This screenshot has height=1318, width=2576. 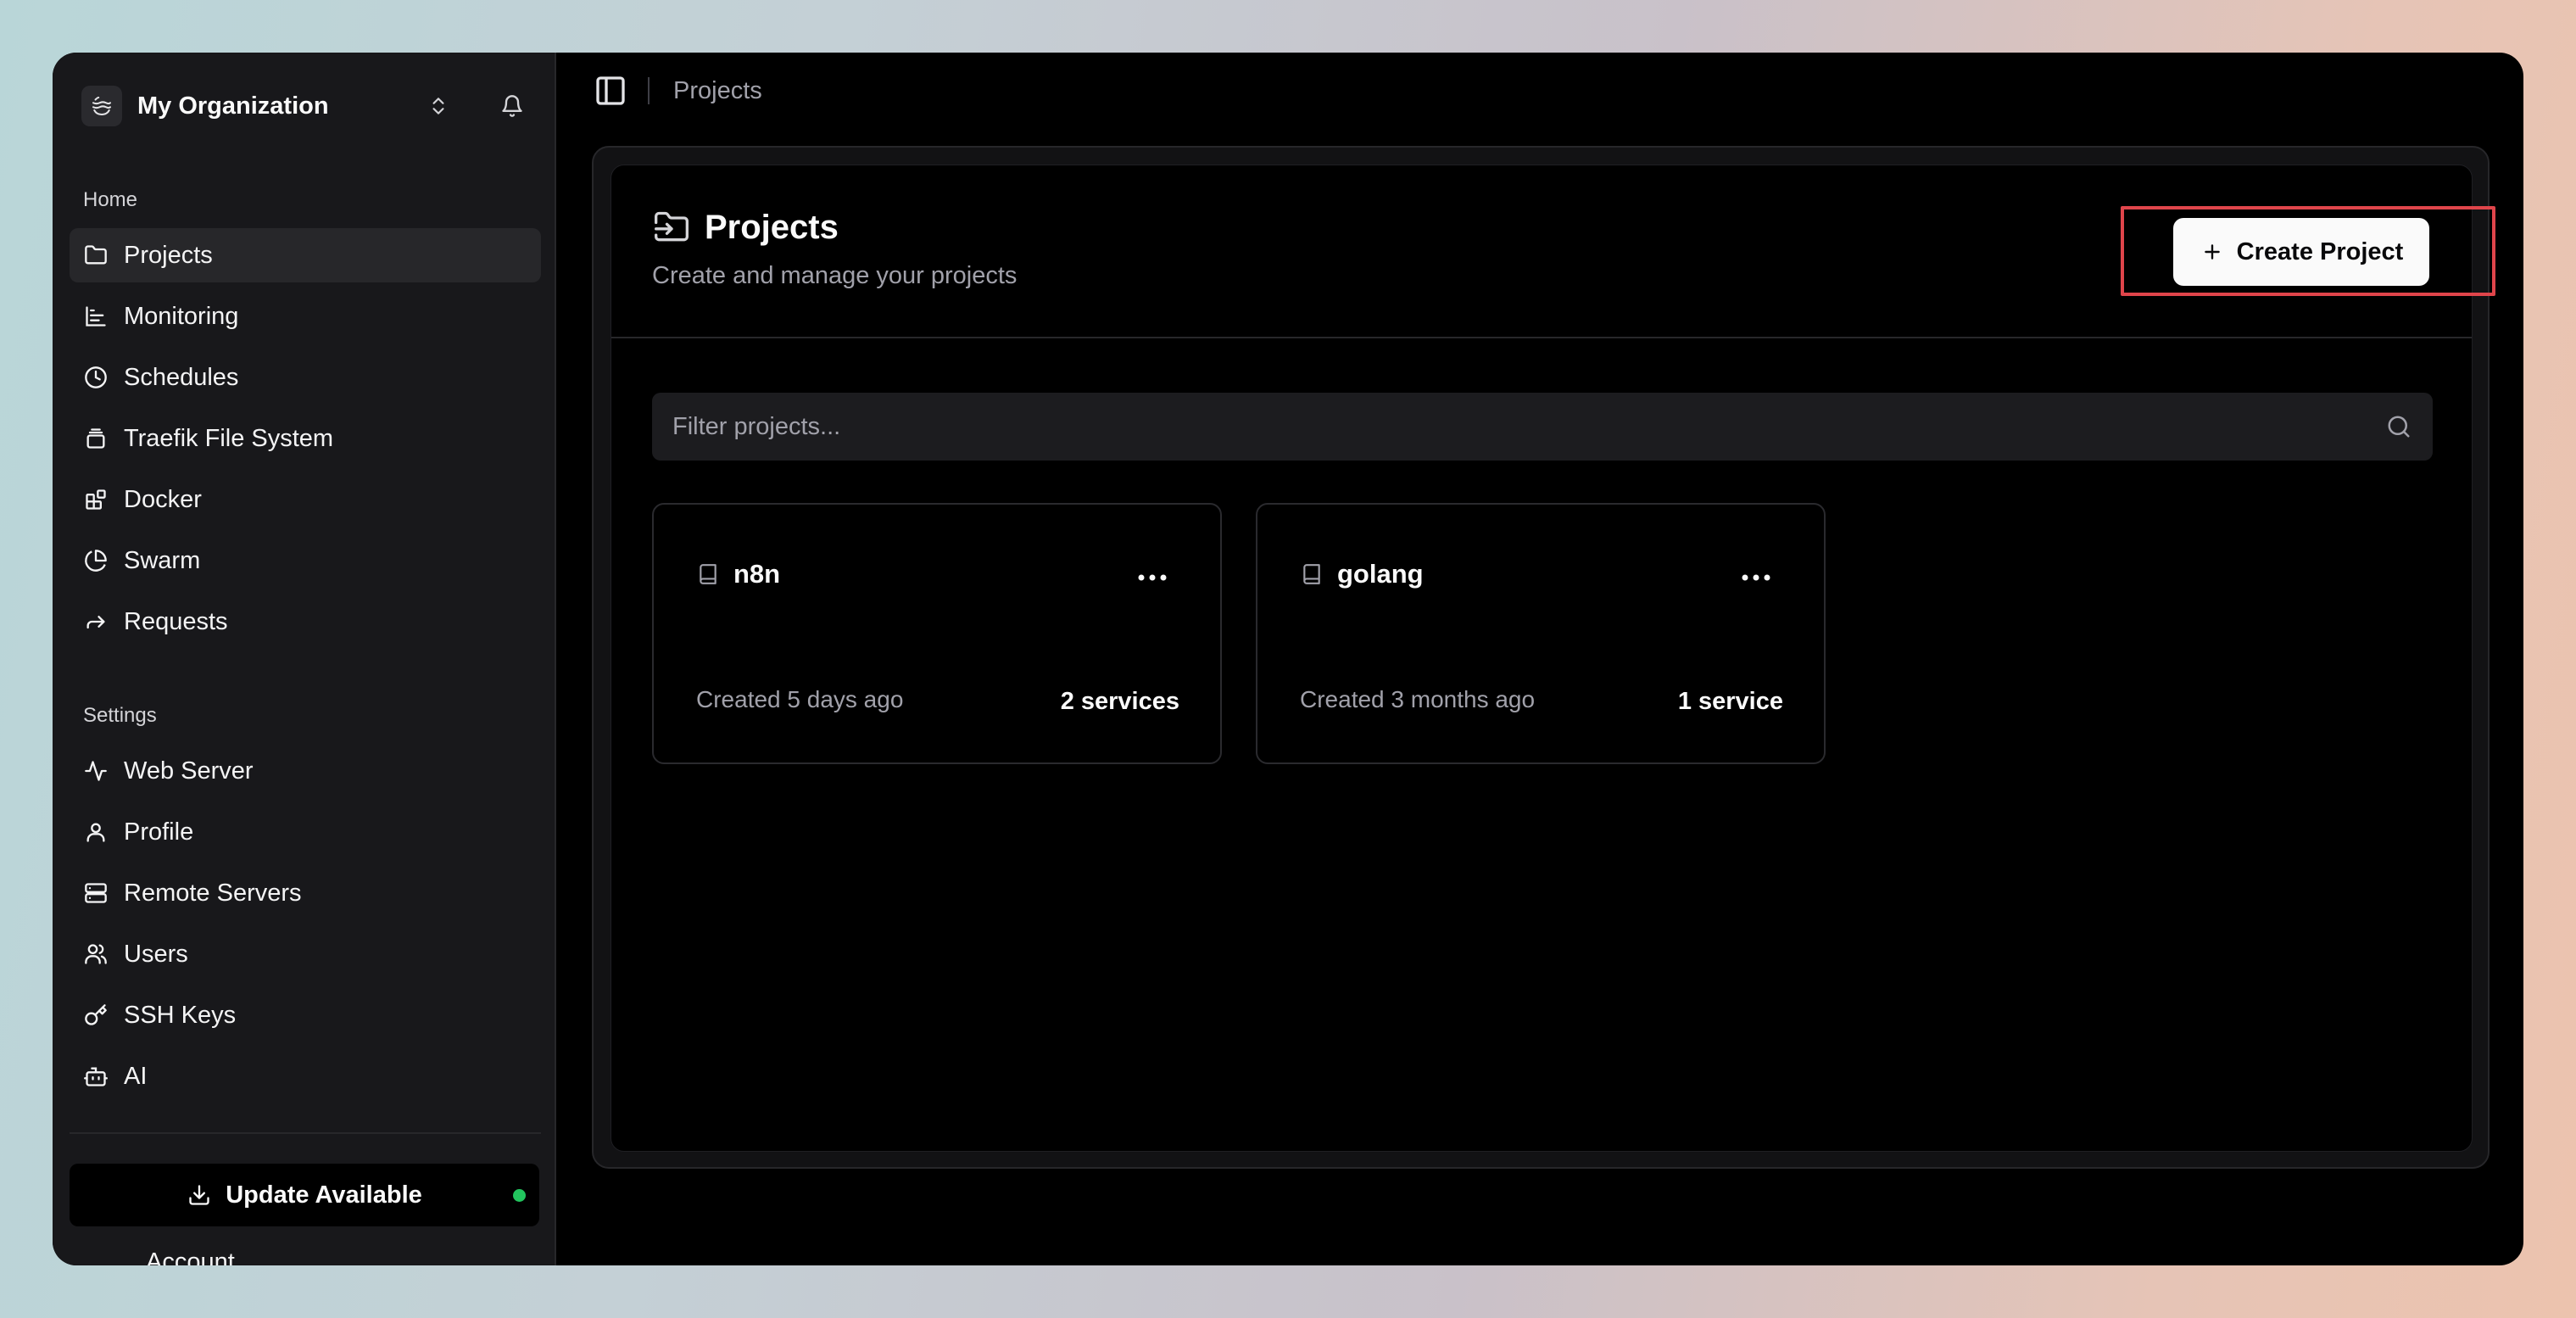 I want to click on sidebar-item-users: Users, so click(x=305, y=954).